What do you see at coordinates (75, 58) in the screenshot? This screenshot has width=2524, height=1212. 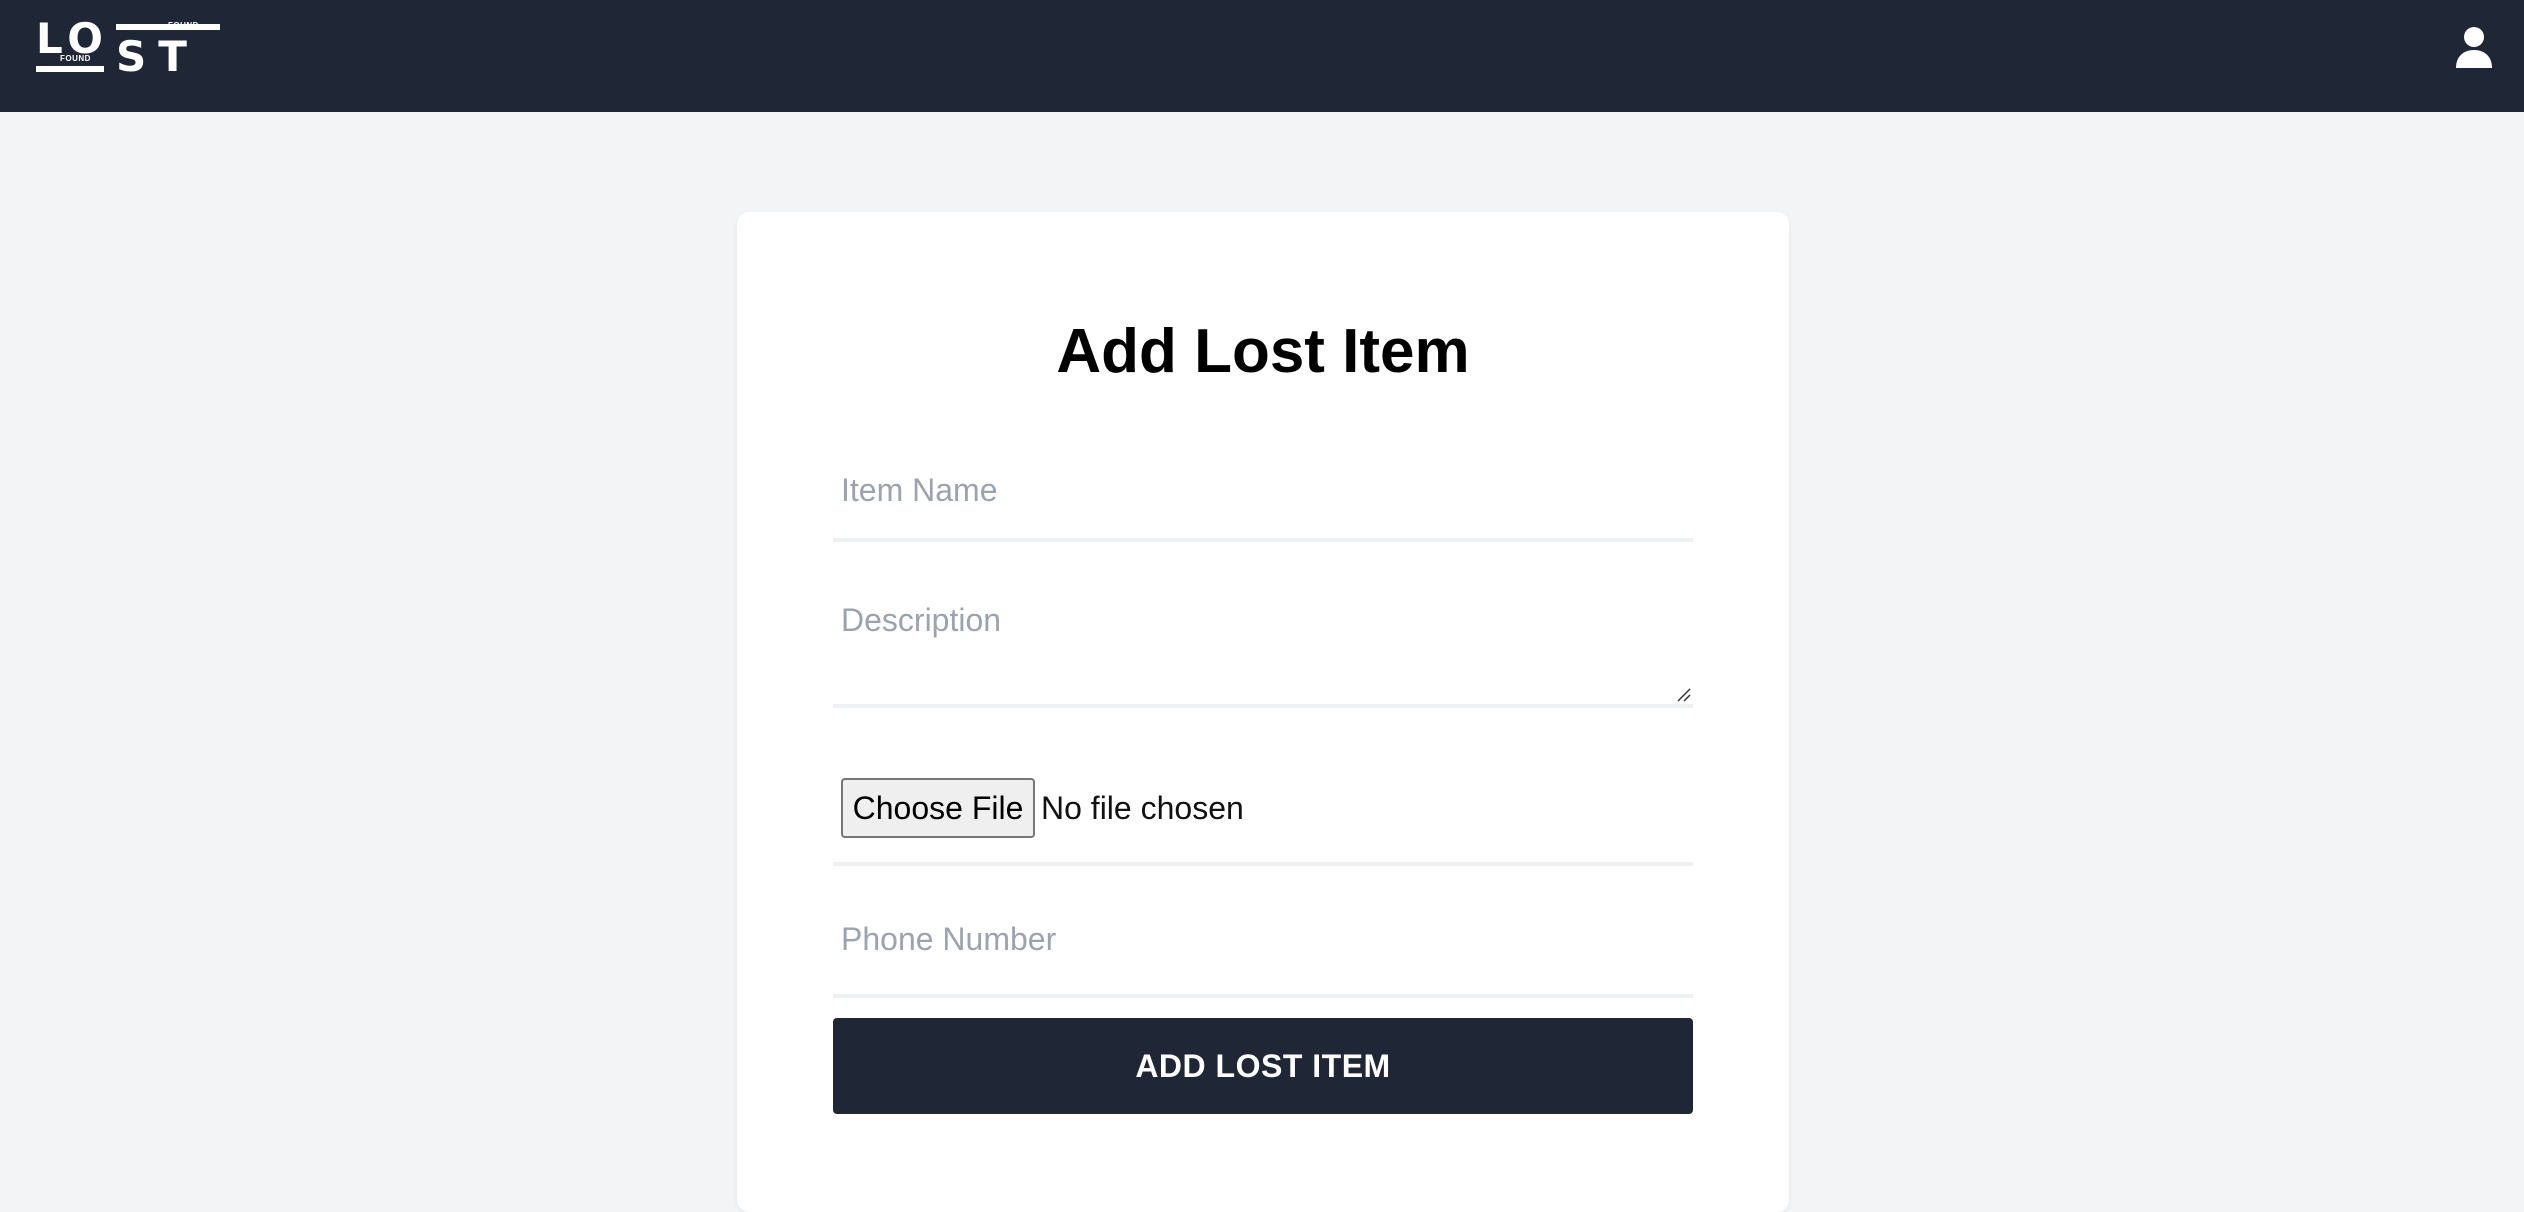 I see `logo-small-text-bottom: FOUND` at bounding box center [75, 58].